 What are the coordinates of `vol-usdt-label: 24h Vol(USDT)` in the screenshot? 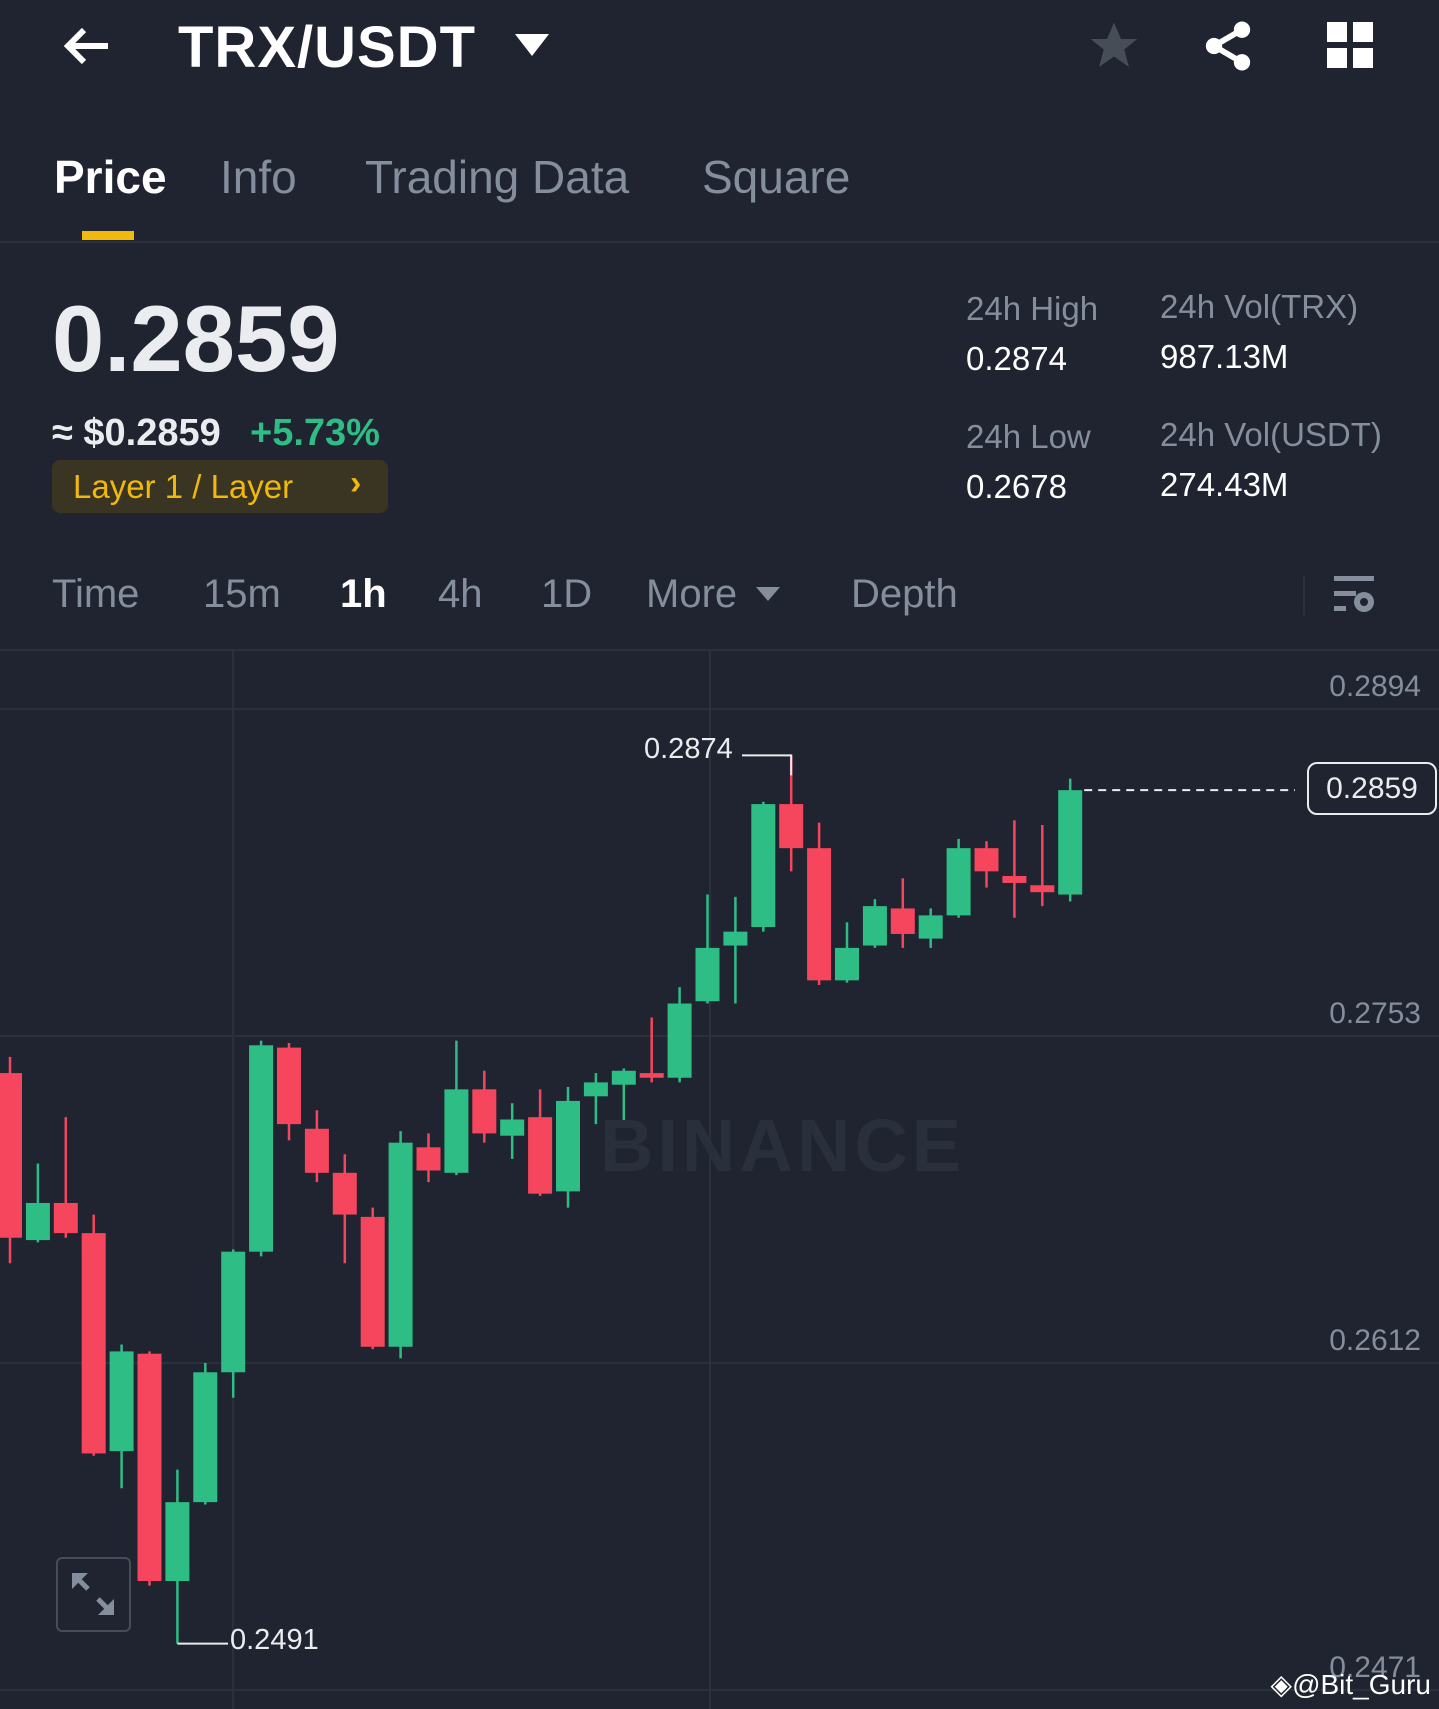 It's located at (1271, 434).